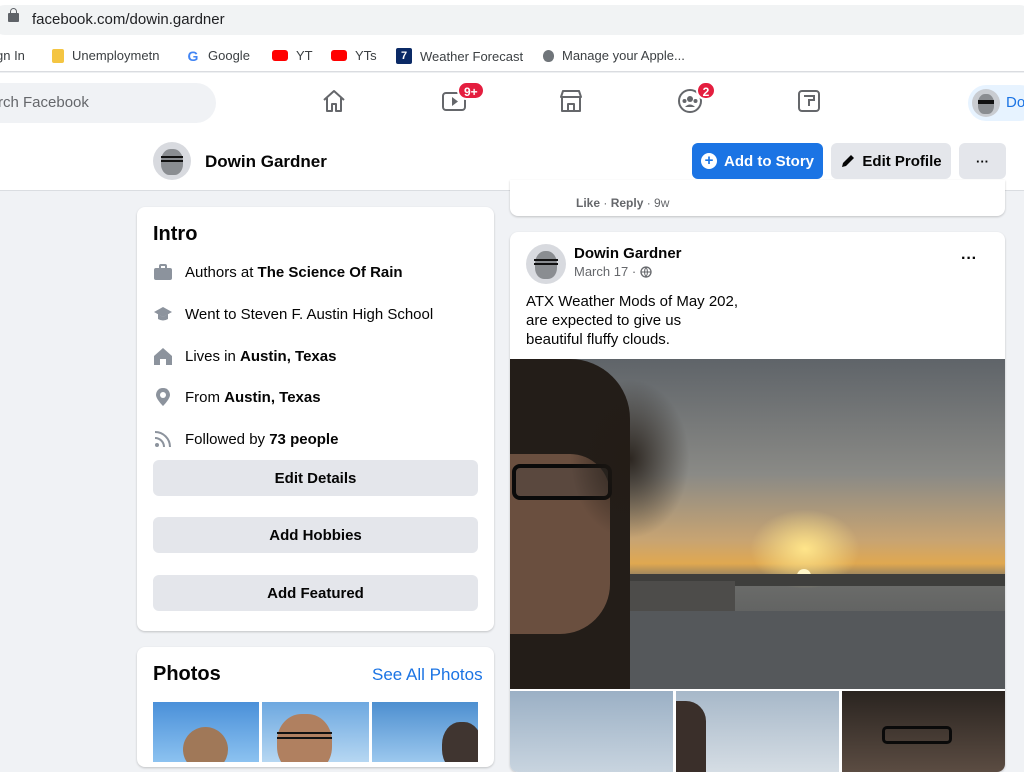  What do you see at coordinates (512, 20) in the screenshot?
I see `browser-address-bar: facebook.com/dowin.gardner` at bounding box center [512, 20].